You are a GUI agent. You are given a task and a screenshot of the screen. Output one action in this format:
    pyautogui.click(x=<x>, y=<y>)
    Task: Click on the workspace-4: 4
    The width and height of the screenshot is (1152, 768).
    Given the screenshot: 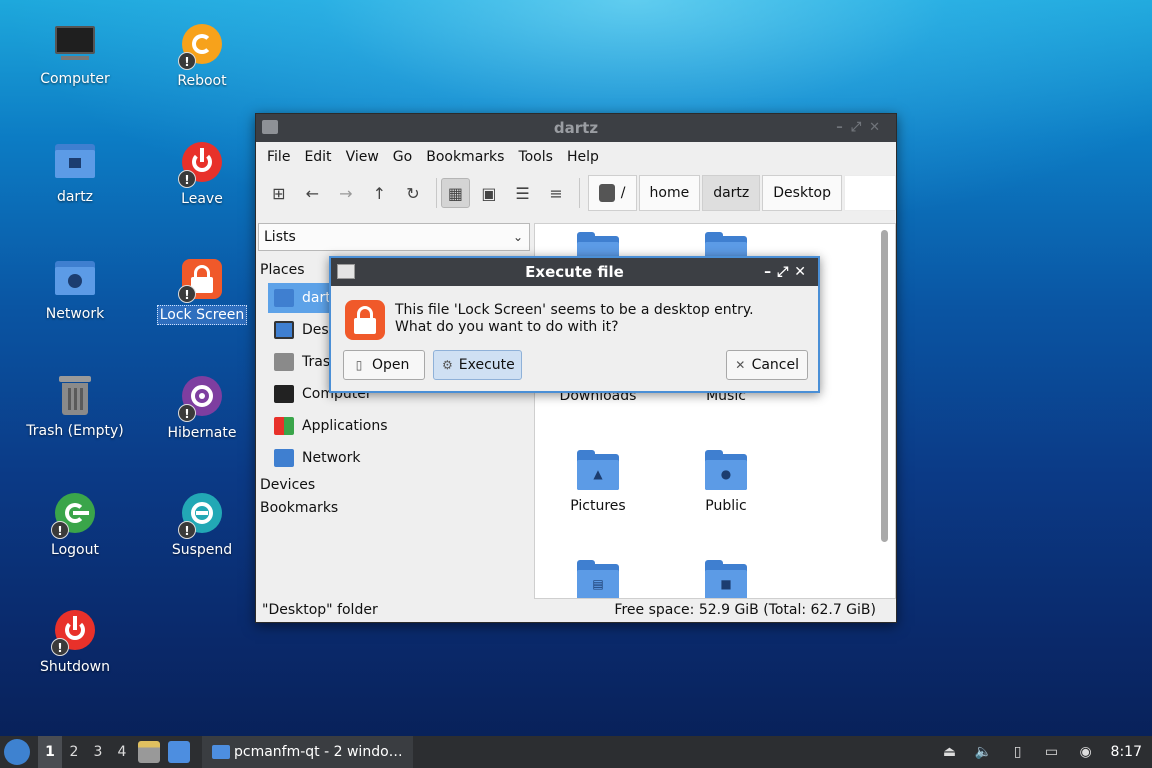 What is the action you would take?
    pyautogui.click(x=122, y=752)
    